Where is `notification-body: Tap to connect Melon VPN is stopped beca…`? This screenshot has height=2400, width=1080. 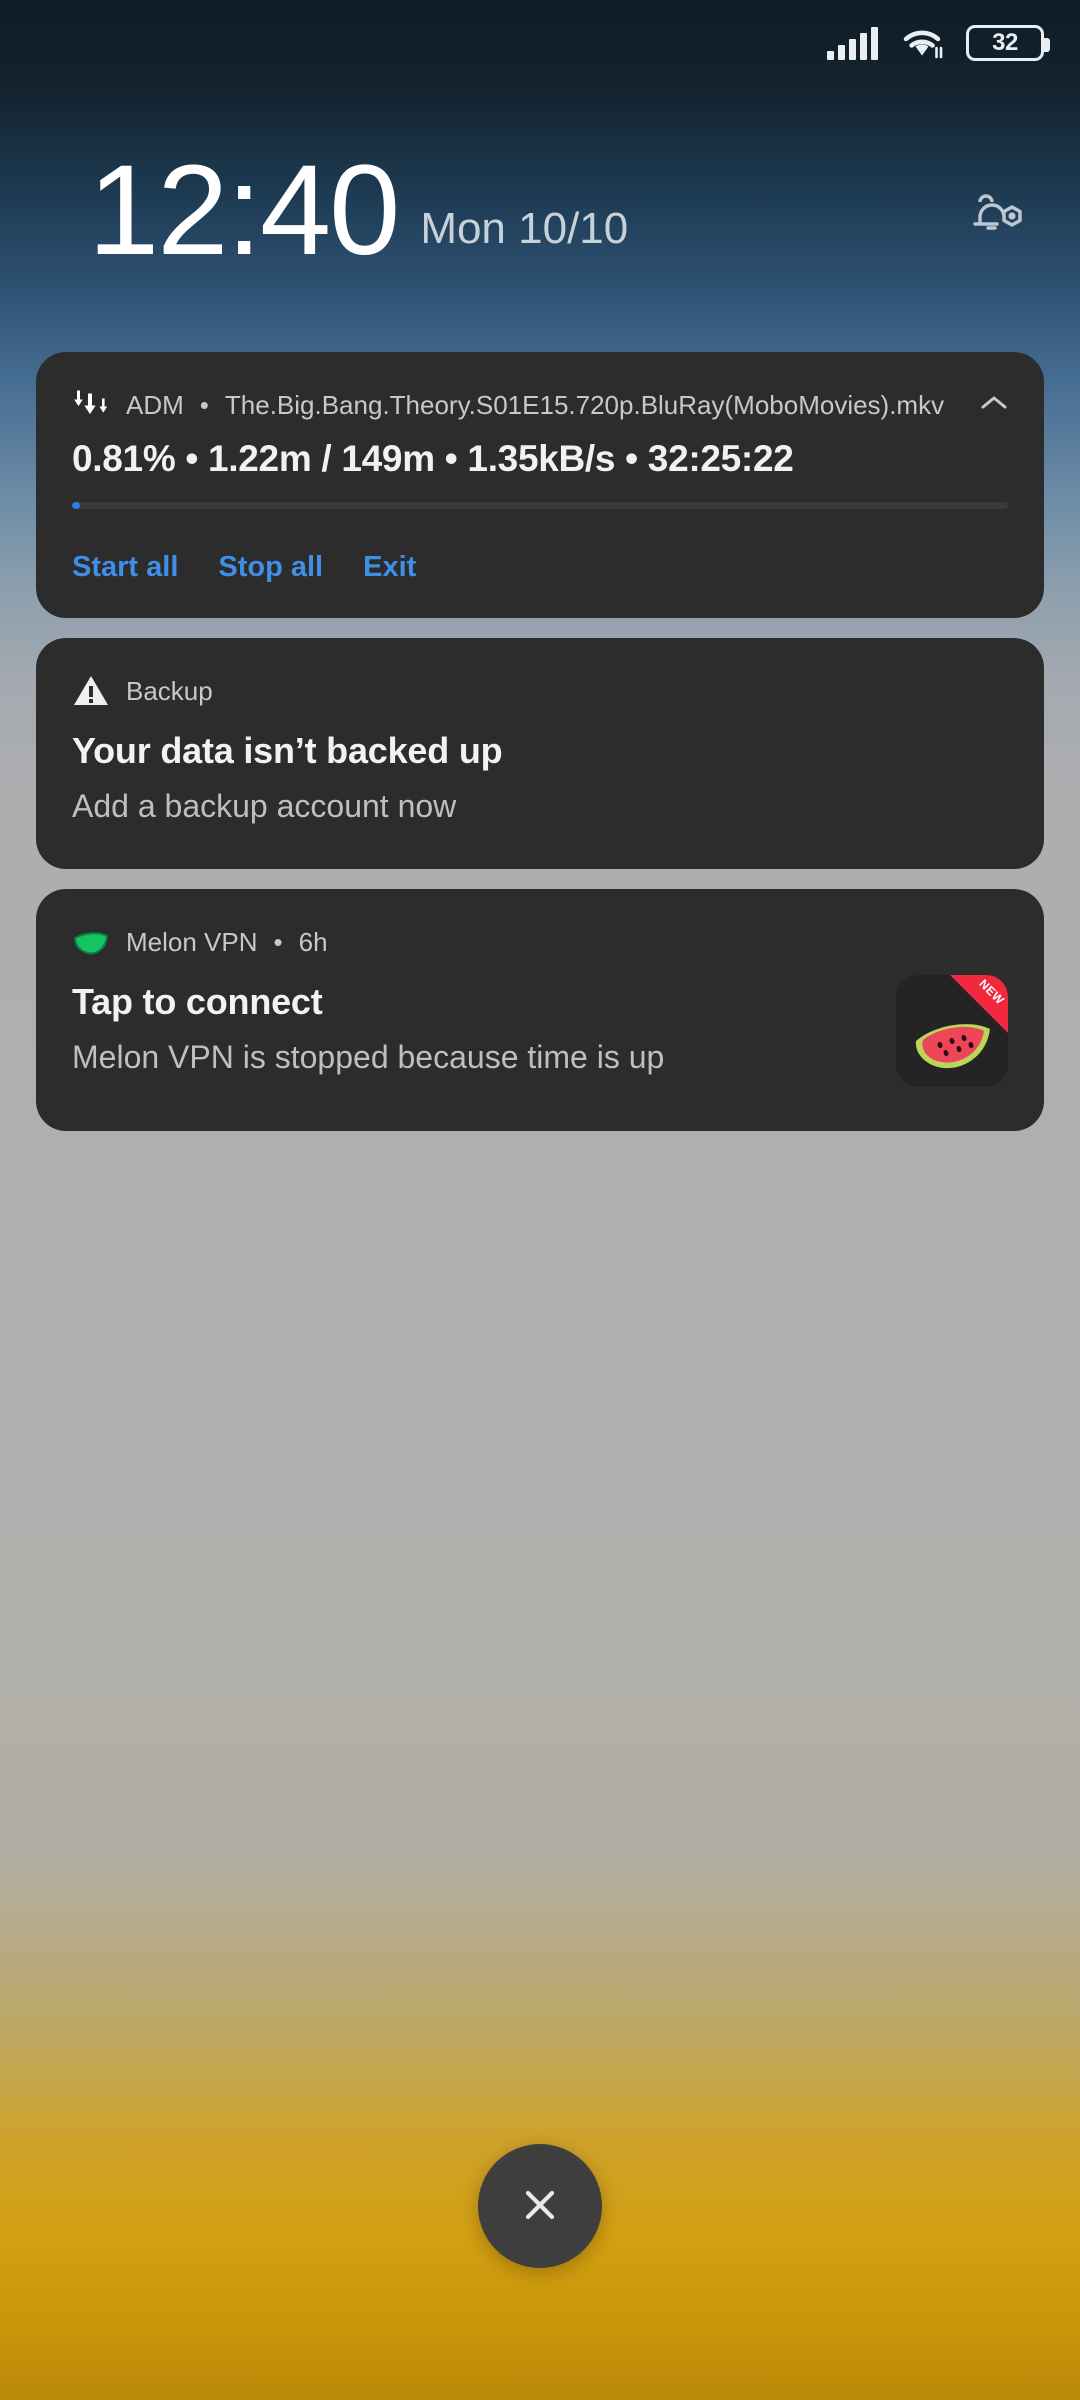 notification-body: Tap to connect Melon VPN is stopped beca… is located at coordinates (540, 1024).